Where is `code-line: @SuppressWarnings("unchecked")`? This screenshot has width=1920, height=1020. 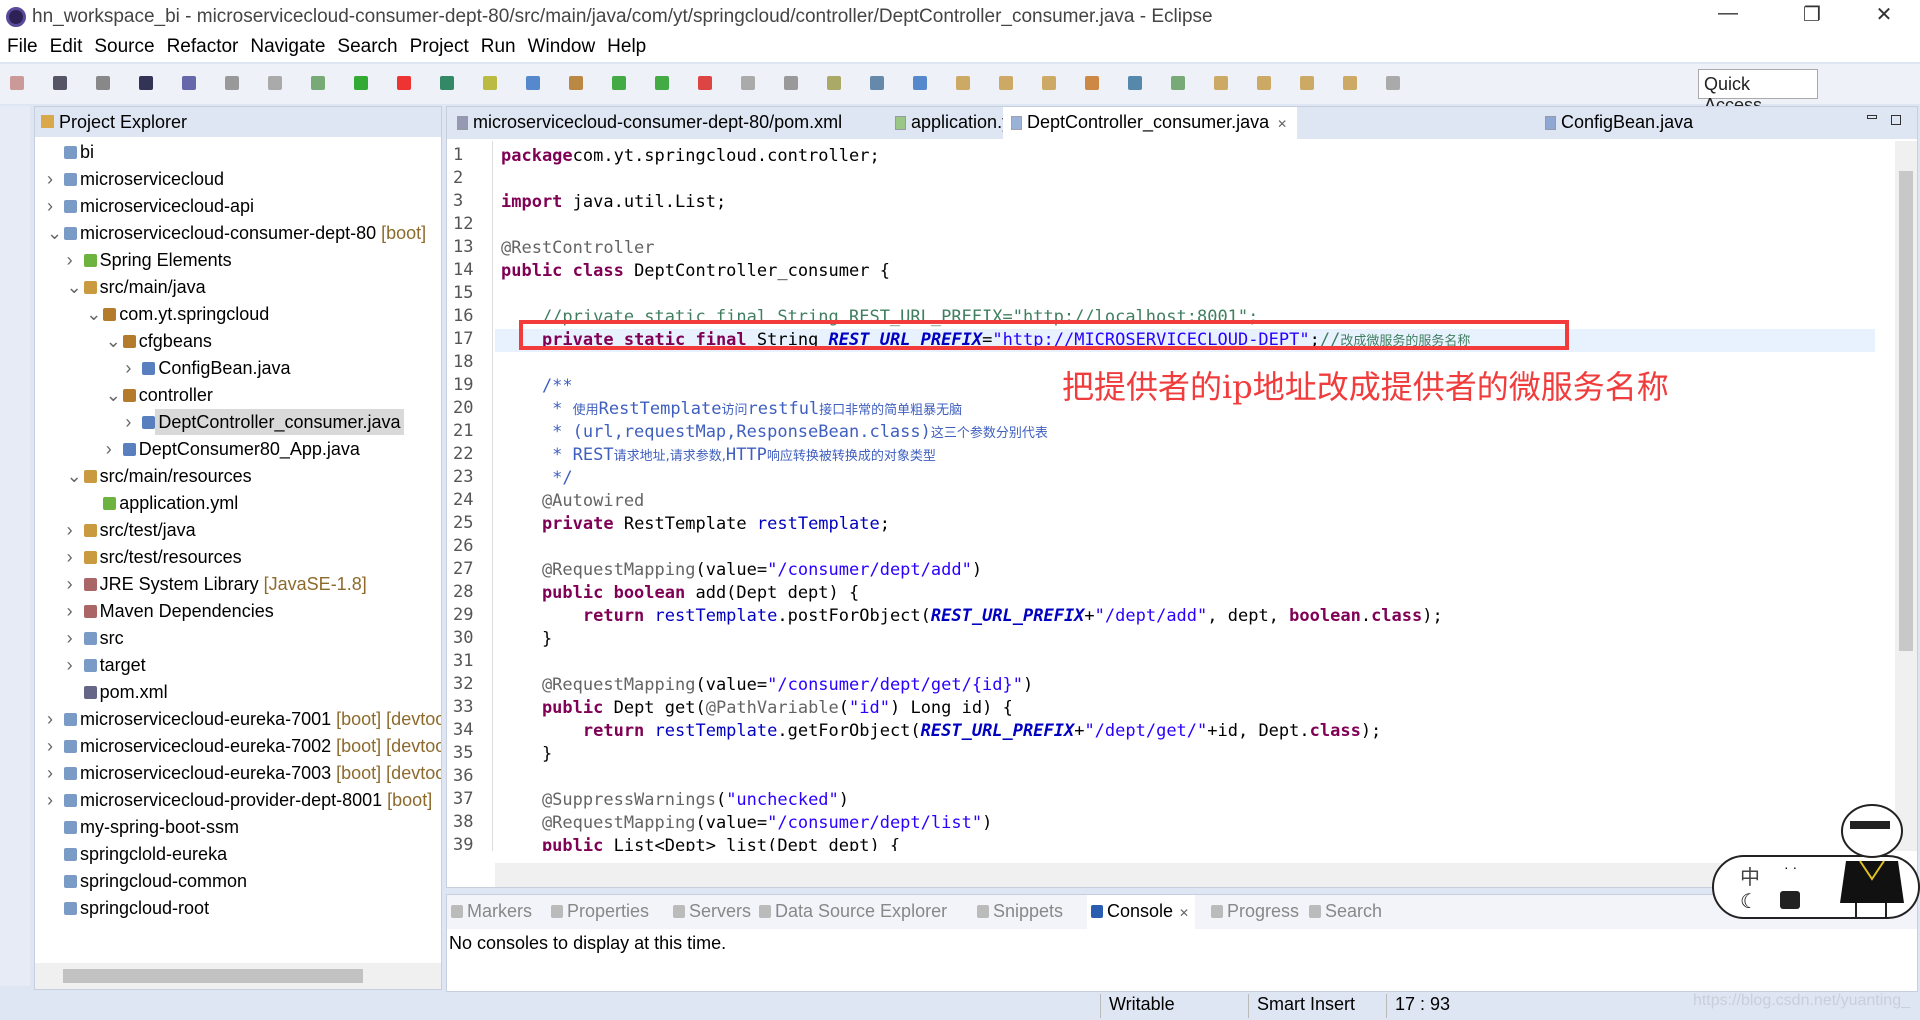 code-line: @SuppressWarnings("unchecked") is located at coordinates (675, 800).